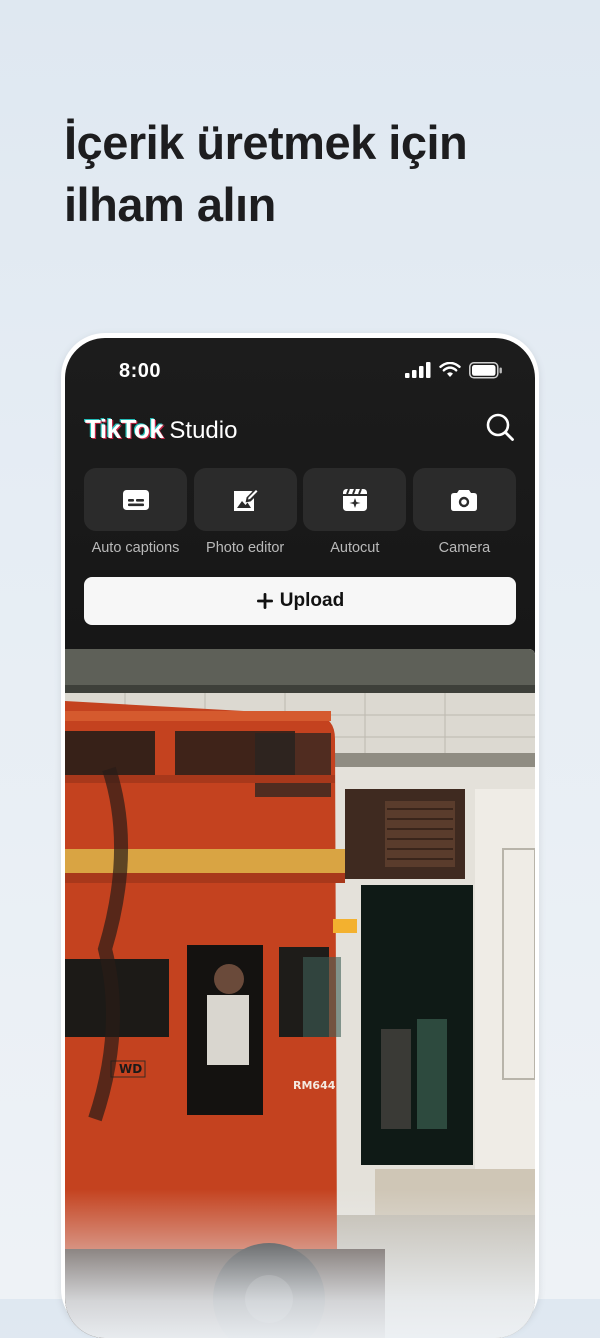 The height and width of the screenshot is (1338, 600). I want to click on status-icons, so click(454, 370).